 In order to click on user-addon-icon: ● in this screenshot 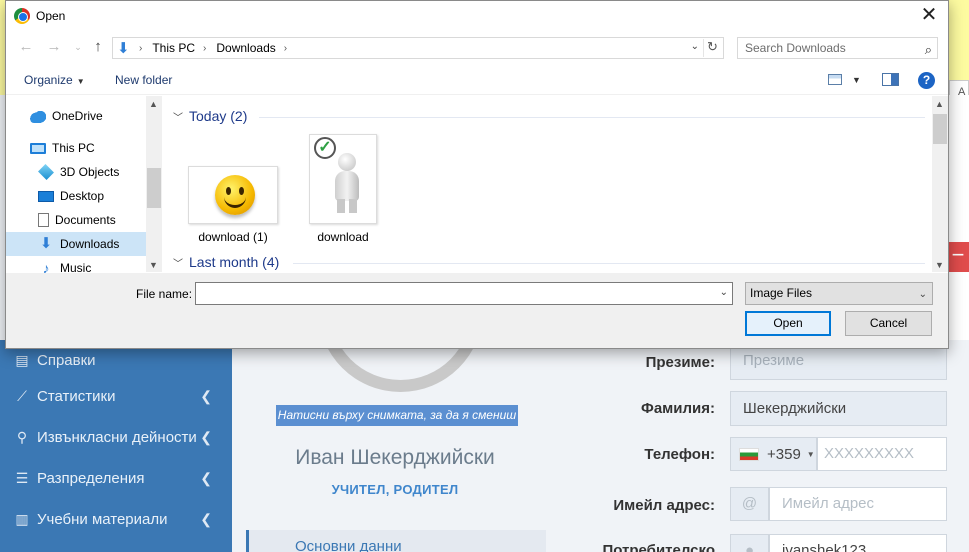, I will do `click(749, 543)`.